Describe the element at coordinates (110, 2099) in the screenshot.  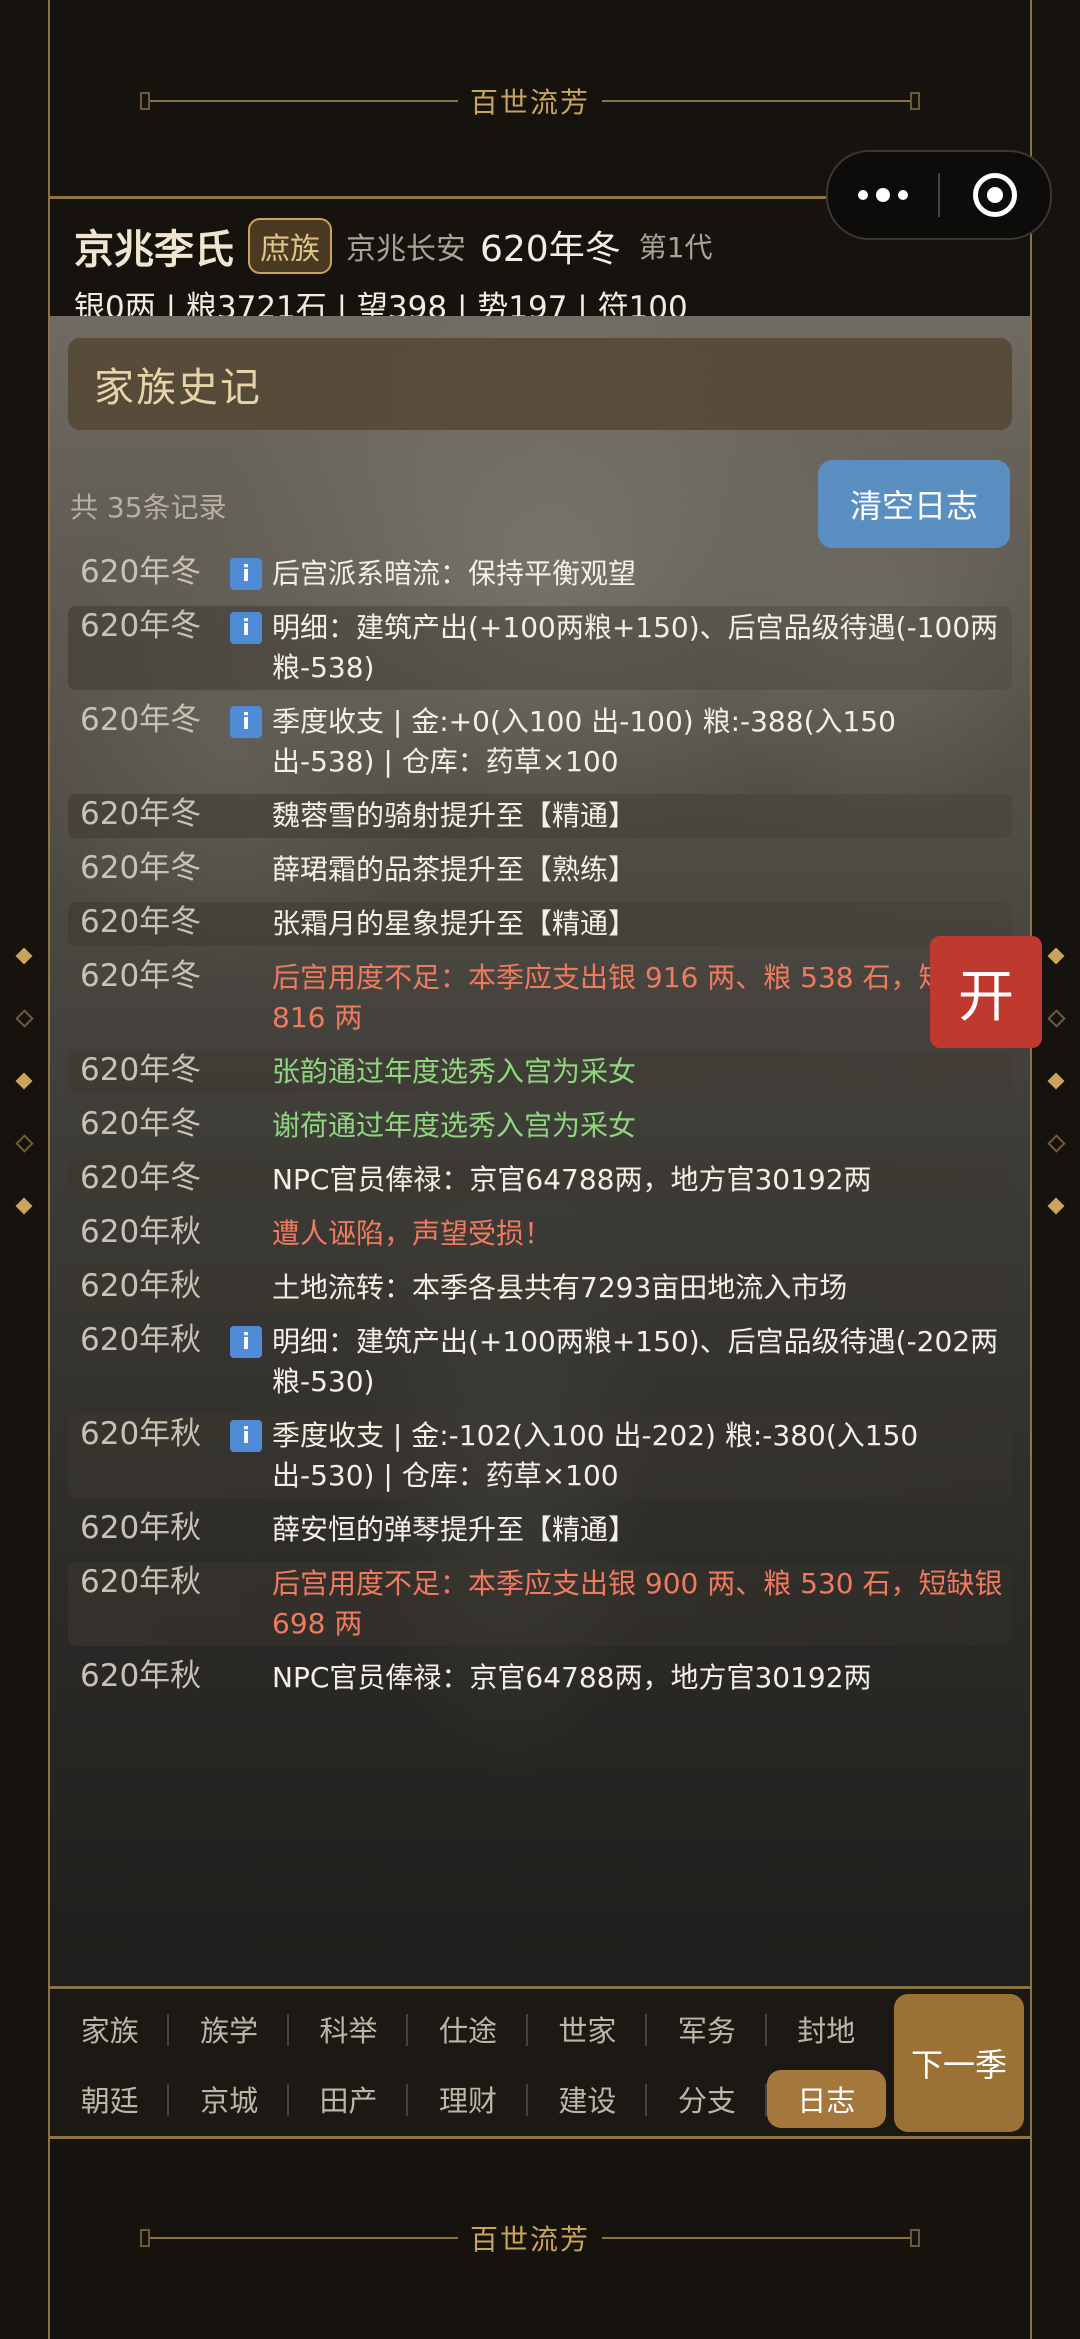
I see `nav-item: 朝廷` at that location.